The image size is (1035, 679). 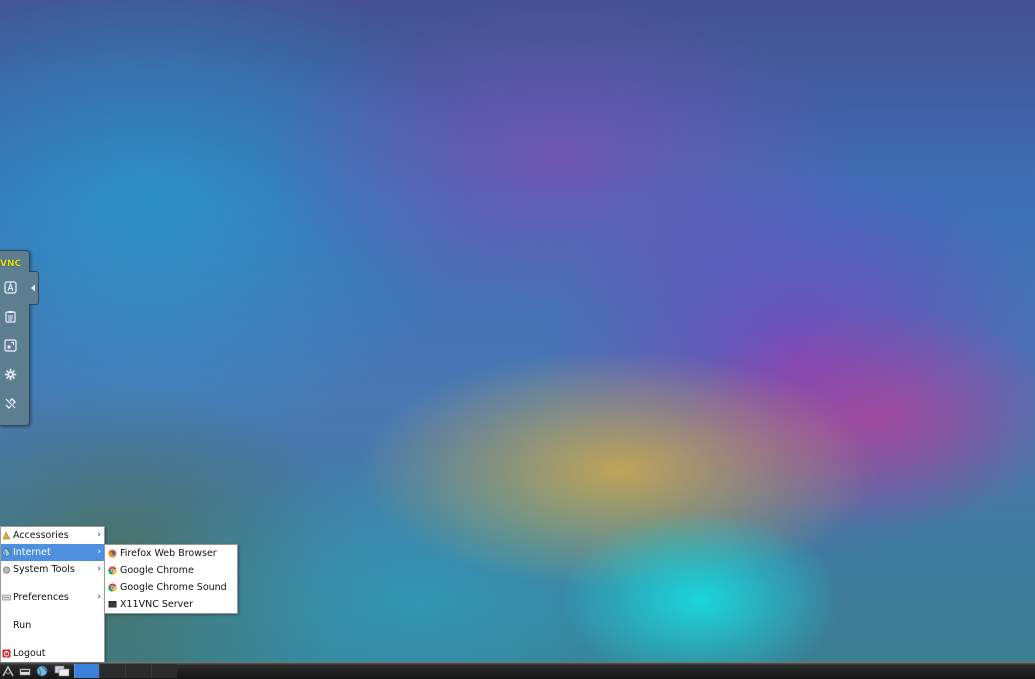 I want to click on vnc-logo: VNC, so click(x=11, y=264).